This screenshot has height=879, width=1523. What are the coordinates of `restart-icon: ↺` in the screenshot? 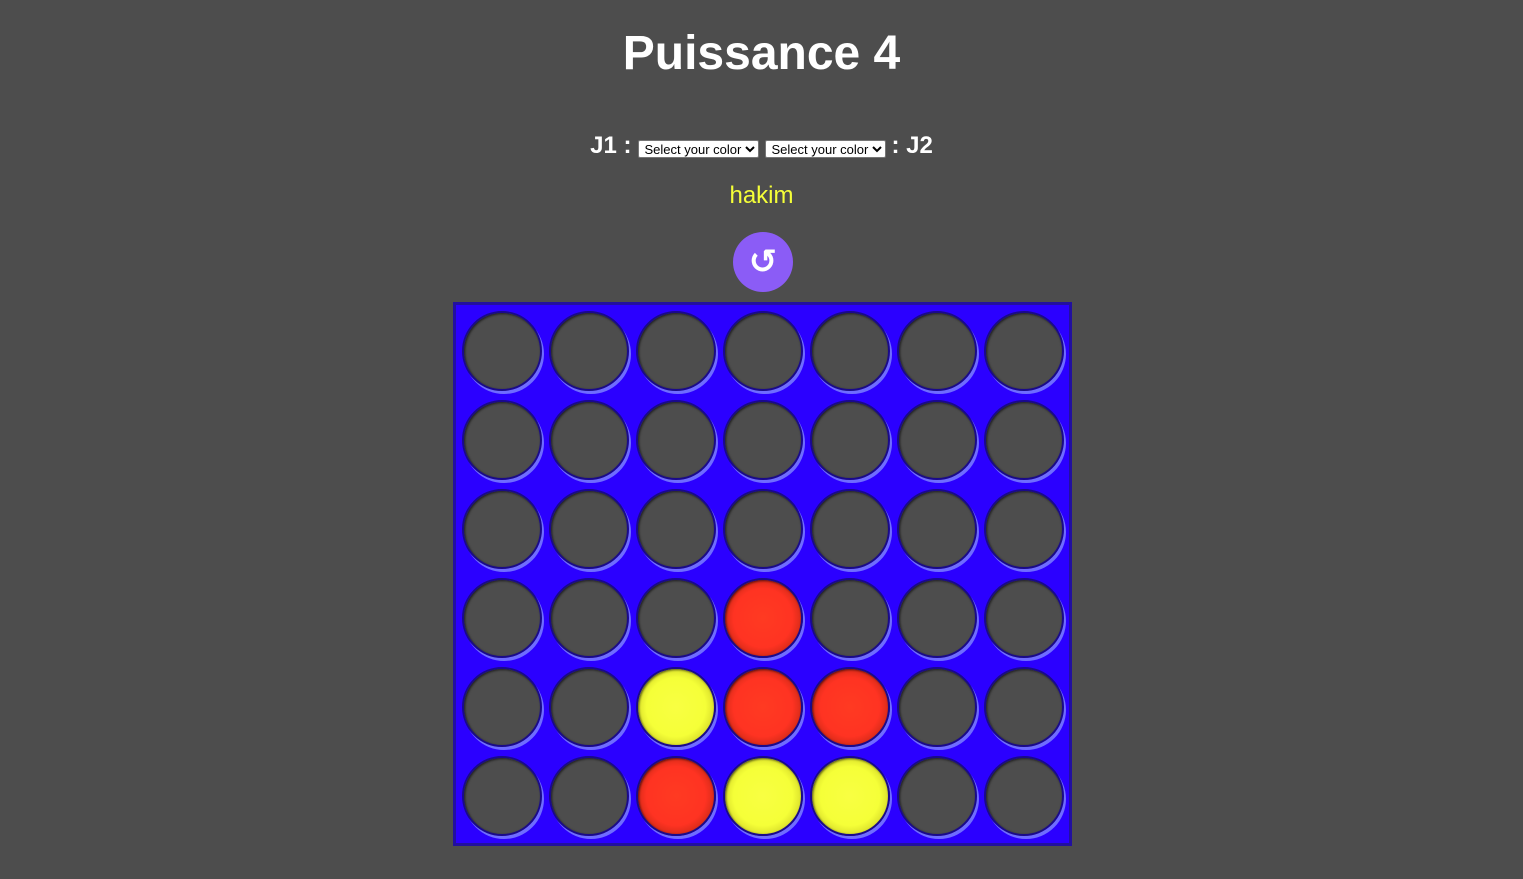 It's located at (763, 262).